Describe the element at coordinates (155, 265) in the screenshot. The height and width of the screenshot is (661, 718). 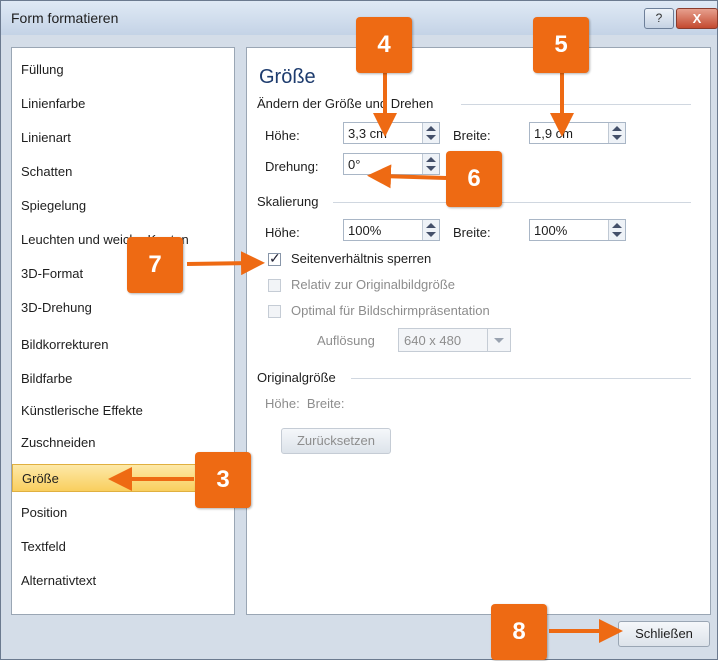
I see `callout-7: 7` at that location.